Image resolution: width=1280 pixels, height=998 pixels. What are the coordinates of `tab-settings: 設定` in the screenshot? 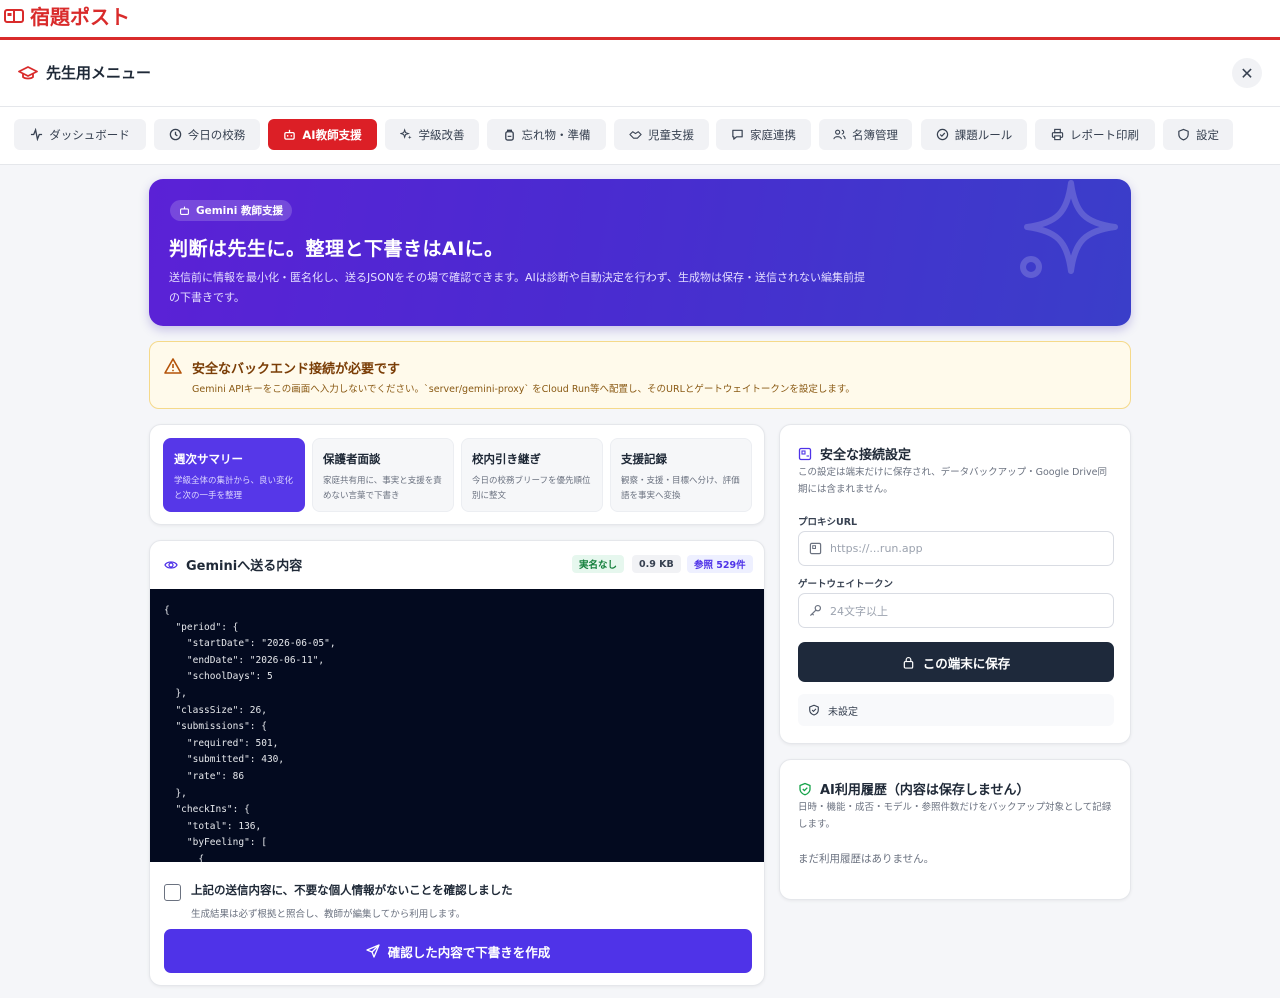 It's located at (1198, 134).